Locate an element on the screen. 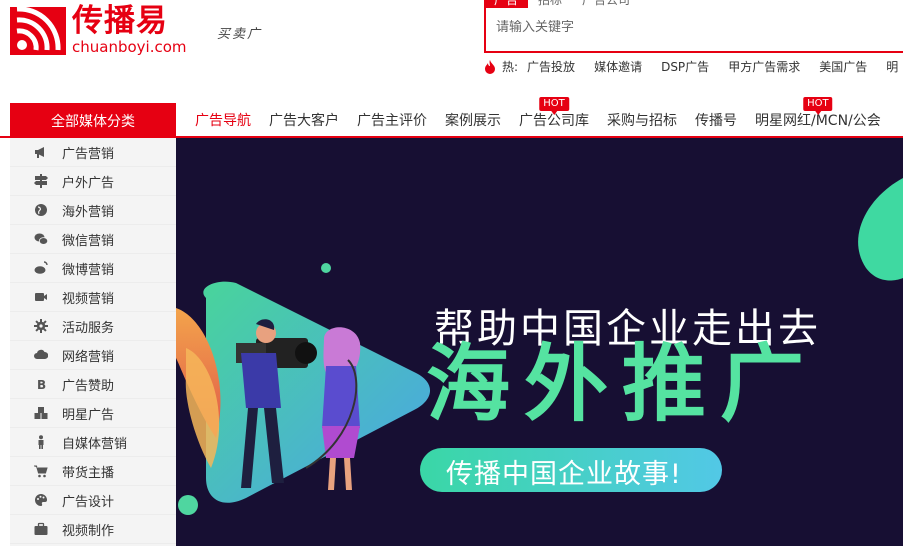 The height and width of the screenshot is (546, 903). rss-logo-icon is located at coordinates (38, 30).